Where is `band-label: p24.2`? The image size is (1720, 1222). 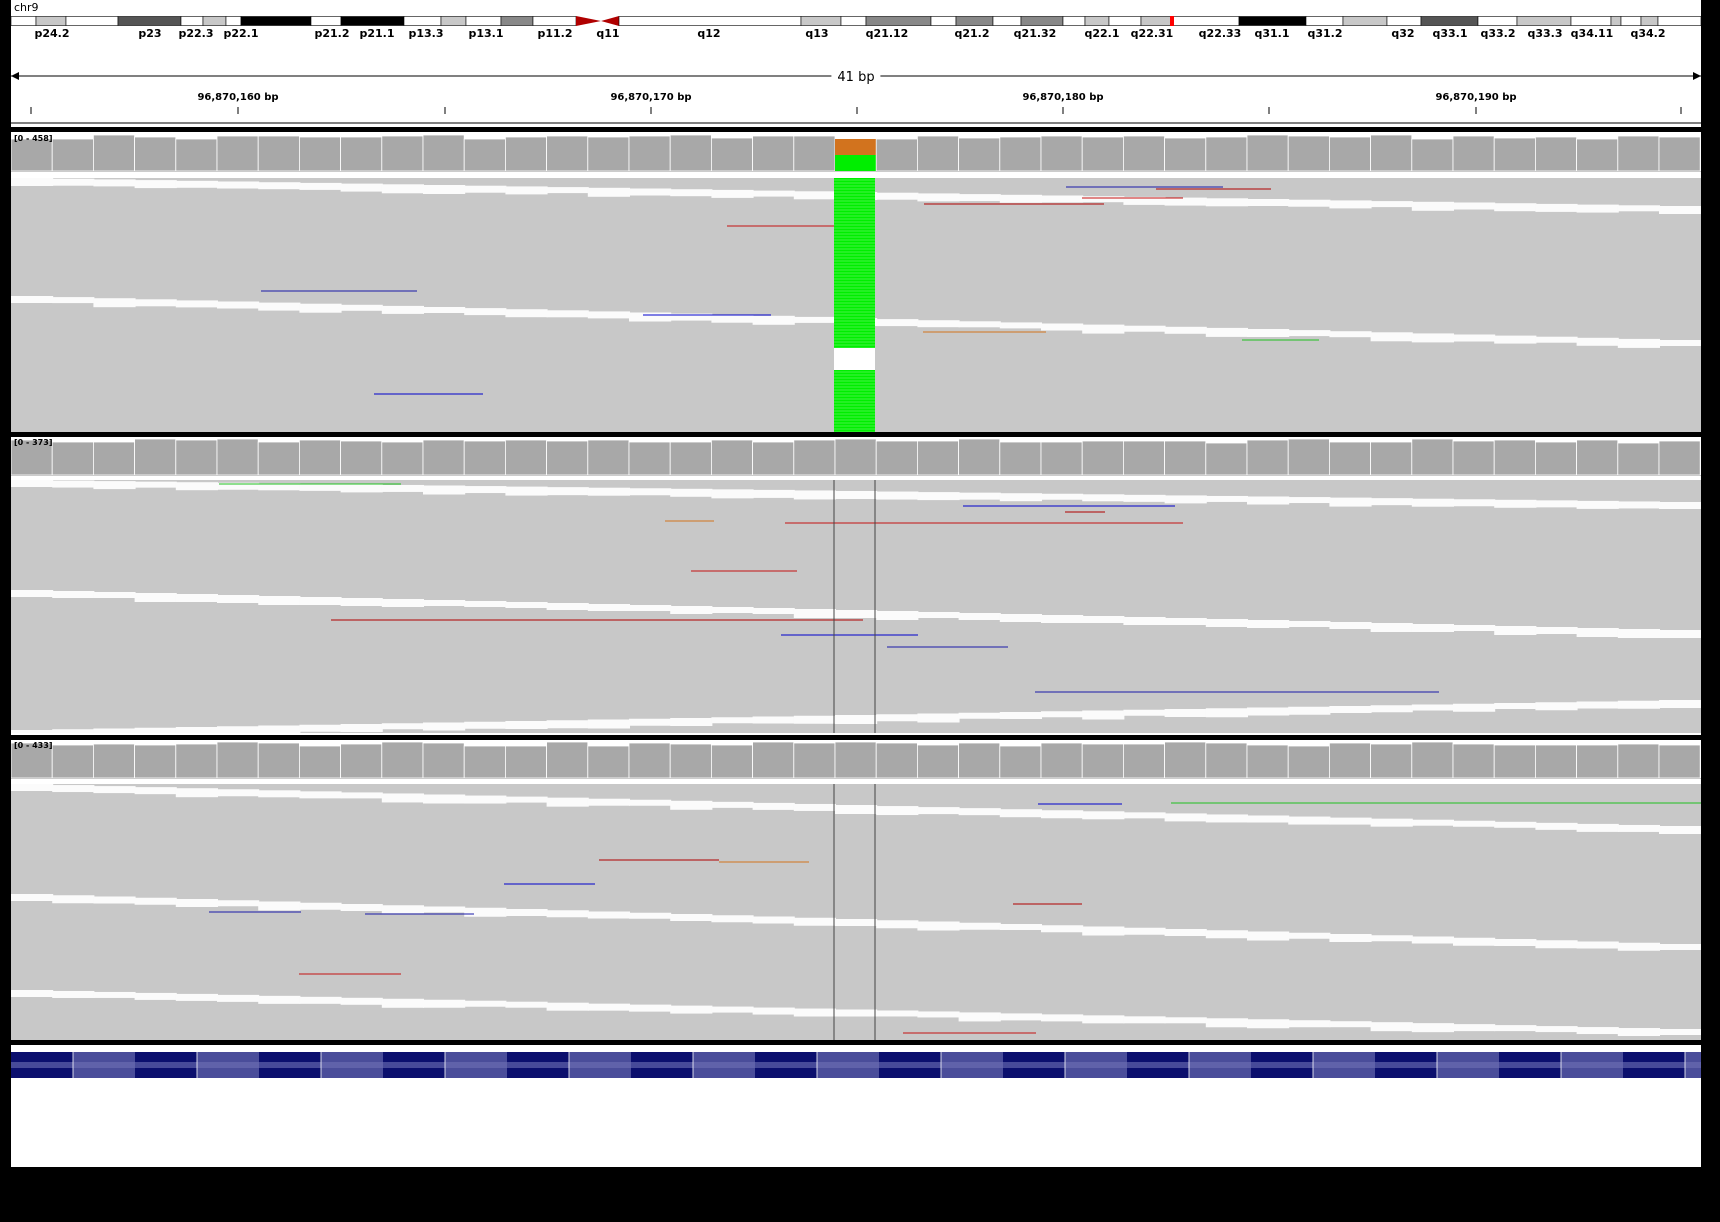
band-label: p24.2 is located at coordinates (52, 33).